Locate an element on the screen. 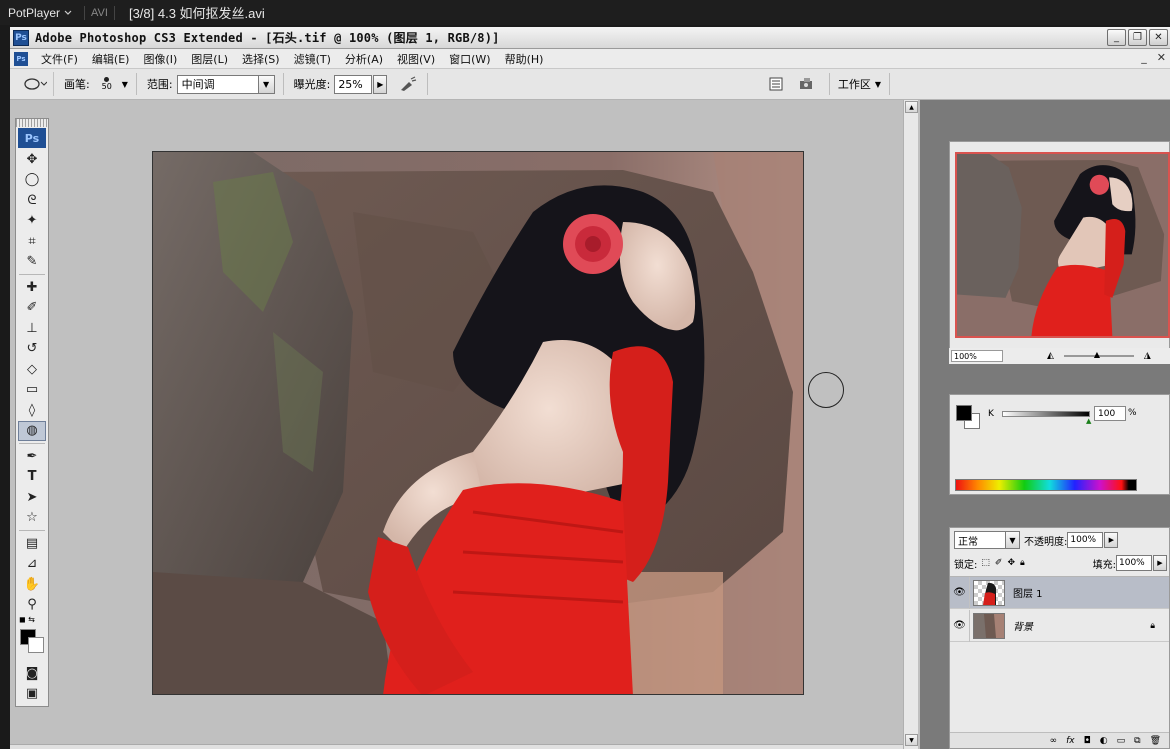 This screenshot has width=1170, height=749. toolbox-grip is located at coordinates (32, 123).